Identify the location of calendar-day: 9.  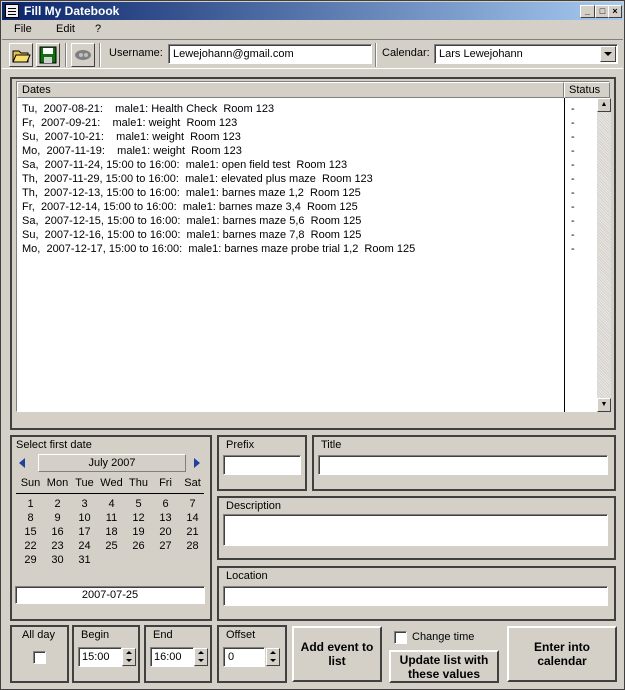
(57, 518).